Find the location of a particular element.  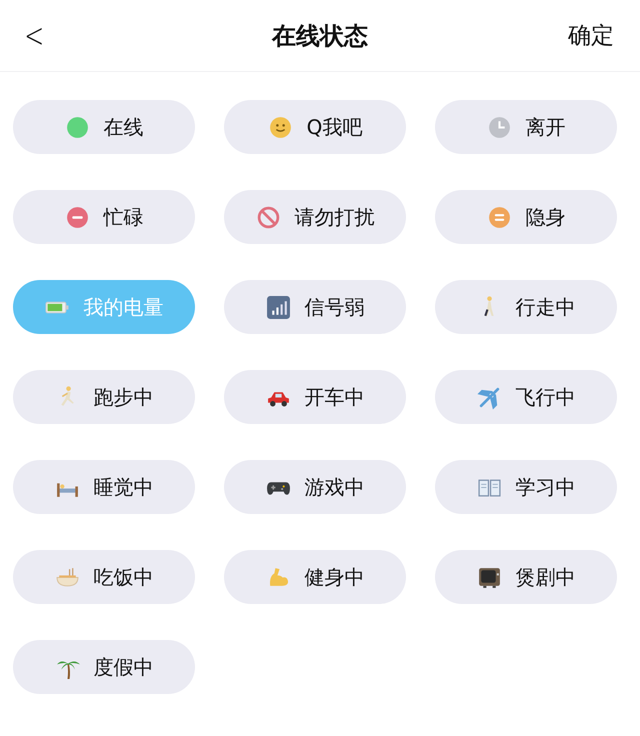

status-option: Q我吧 is located at coordinates (315, 127).